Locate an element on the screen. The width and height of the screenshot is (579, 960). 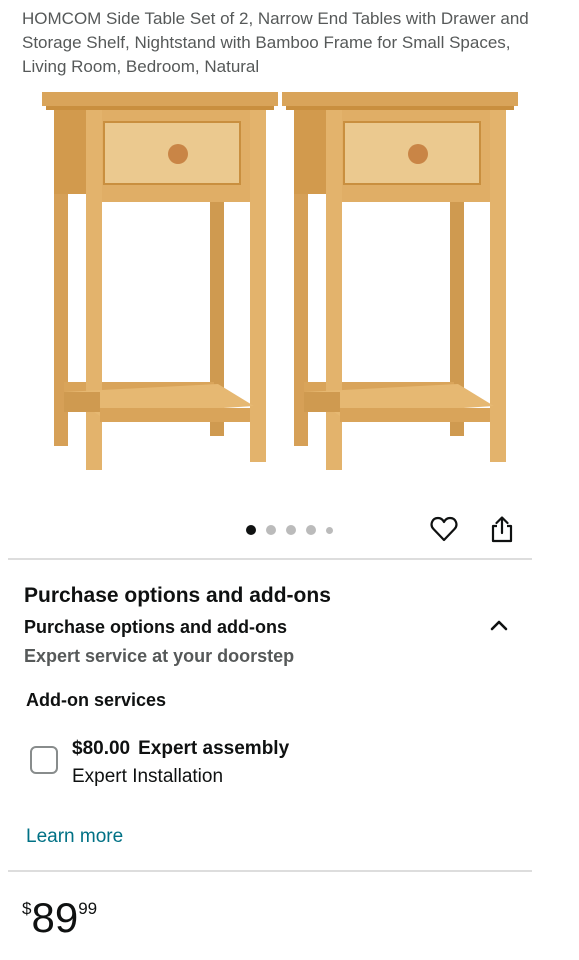
service-description: Expert Installation is located at coordinates (148, 776).